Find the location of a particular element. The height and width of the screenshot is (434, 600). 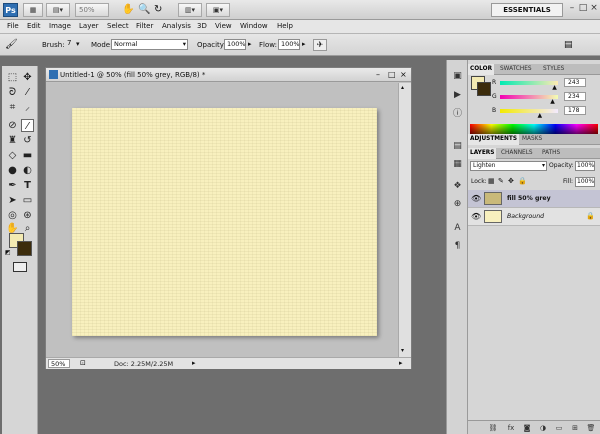

layer-style-icon: fx is located at coordinates (511, 428).